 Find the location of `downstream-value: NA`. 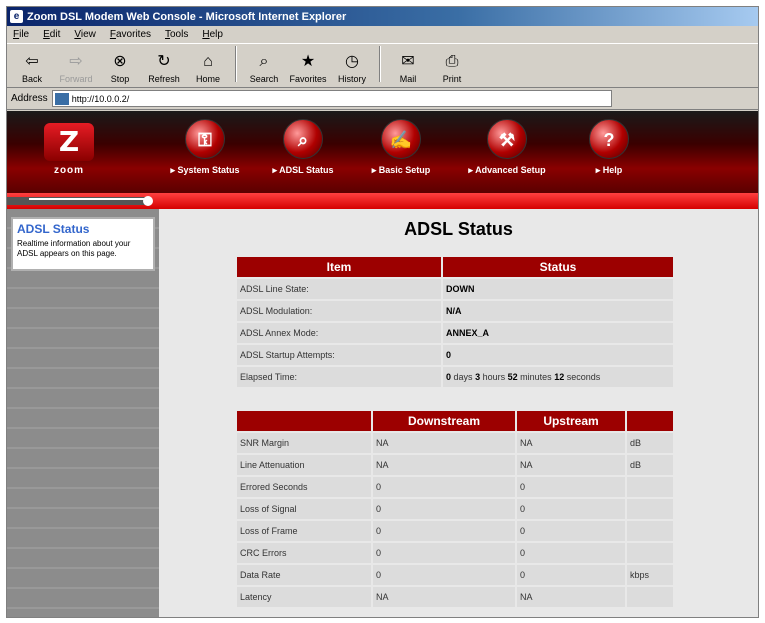

downstream-value: NA is located at coordinates (444, 443).